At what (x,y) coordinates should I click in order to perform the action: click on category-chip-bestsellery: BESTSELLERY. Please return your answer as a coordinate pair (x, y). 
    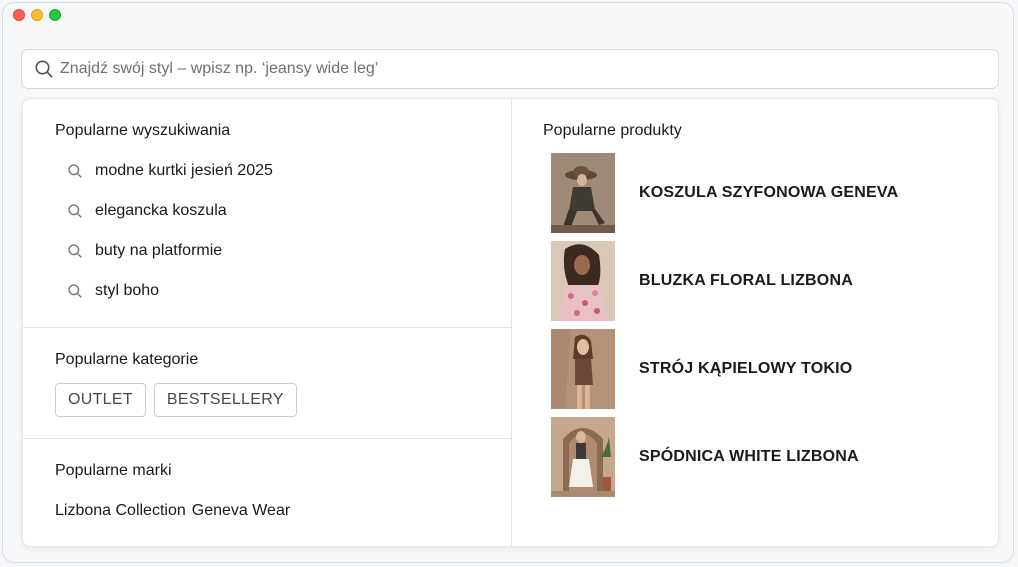
    Looking at the image, I should click on (225, 400).